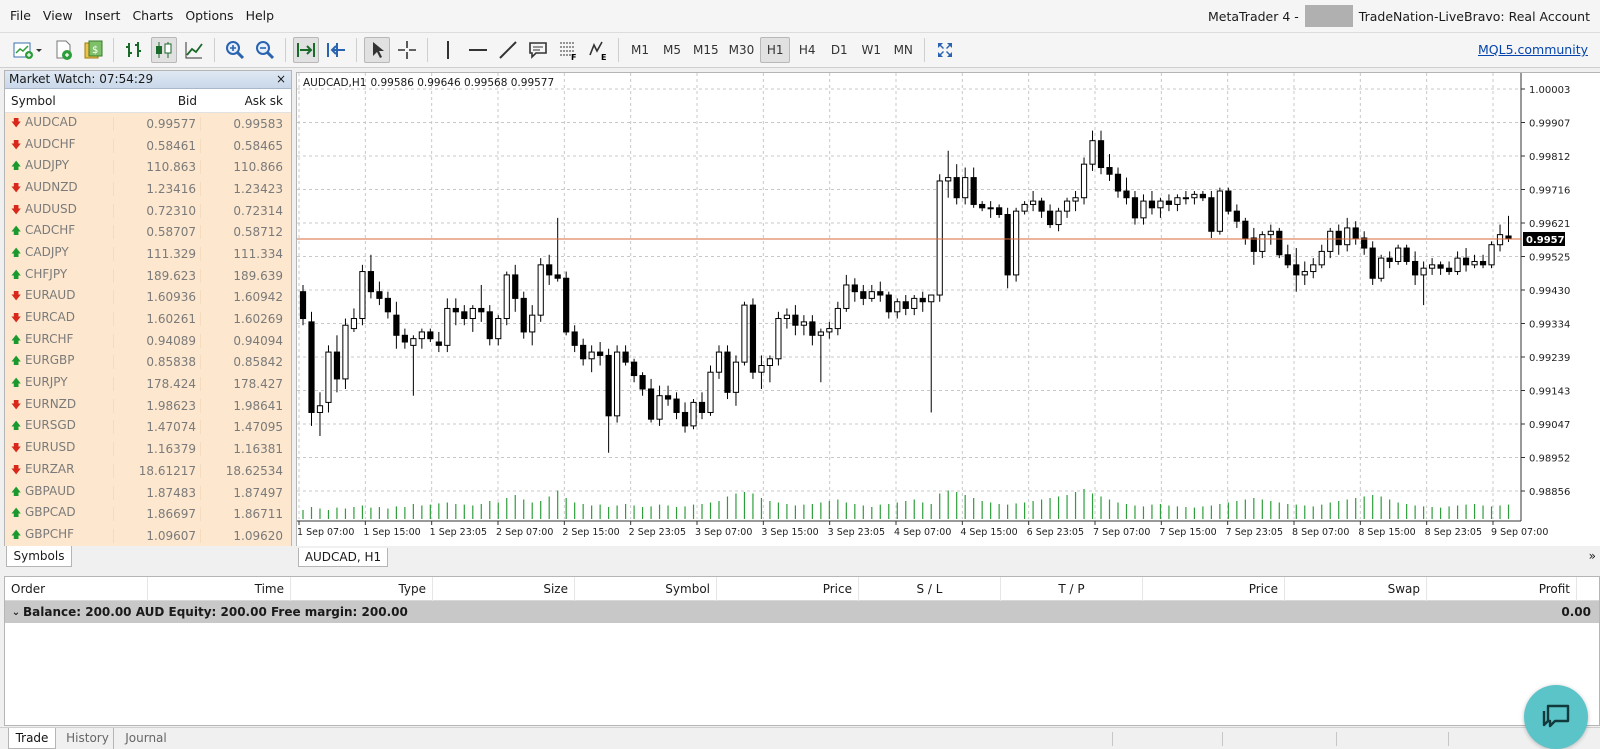 The height and width of the screenshot is (749, 1600). What do you see at coordinates (148, 276) in the screenshot?
I see `market-watch-row: 🡅 CHFJPY 189.623 189.639` at bounding box center [148, 276].